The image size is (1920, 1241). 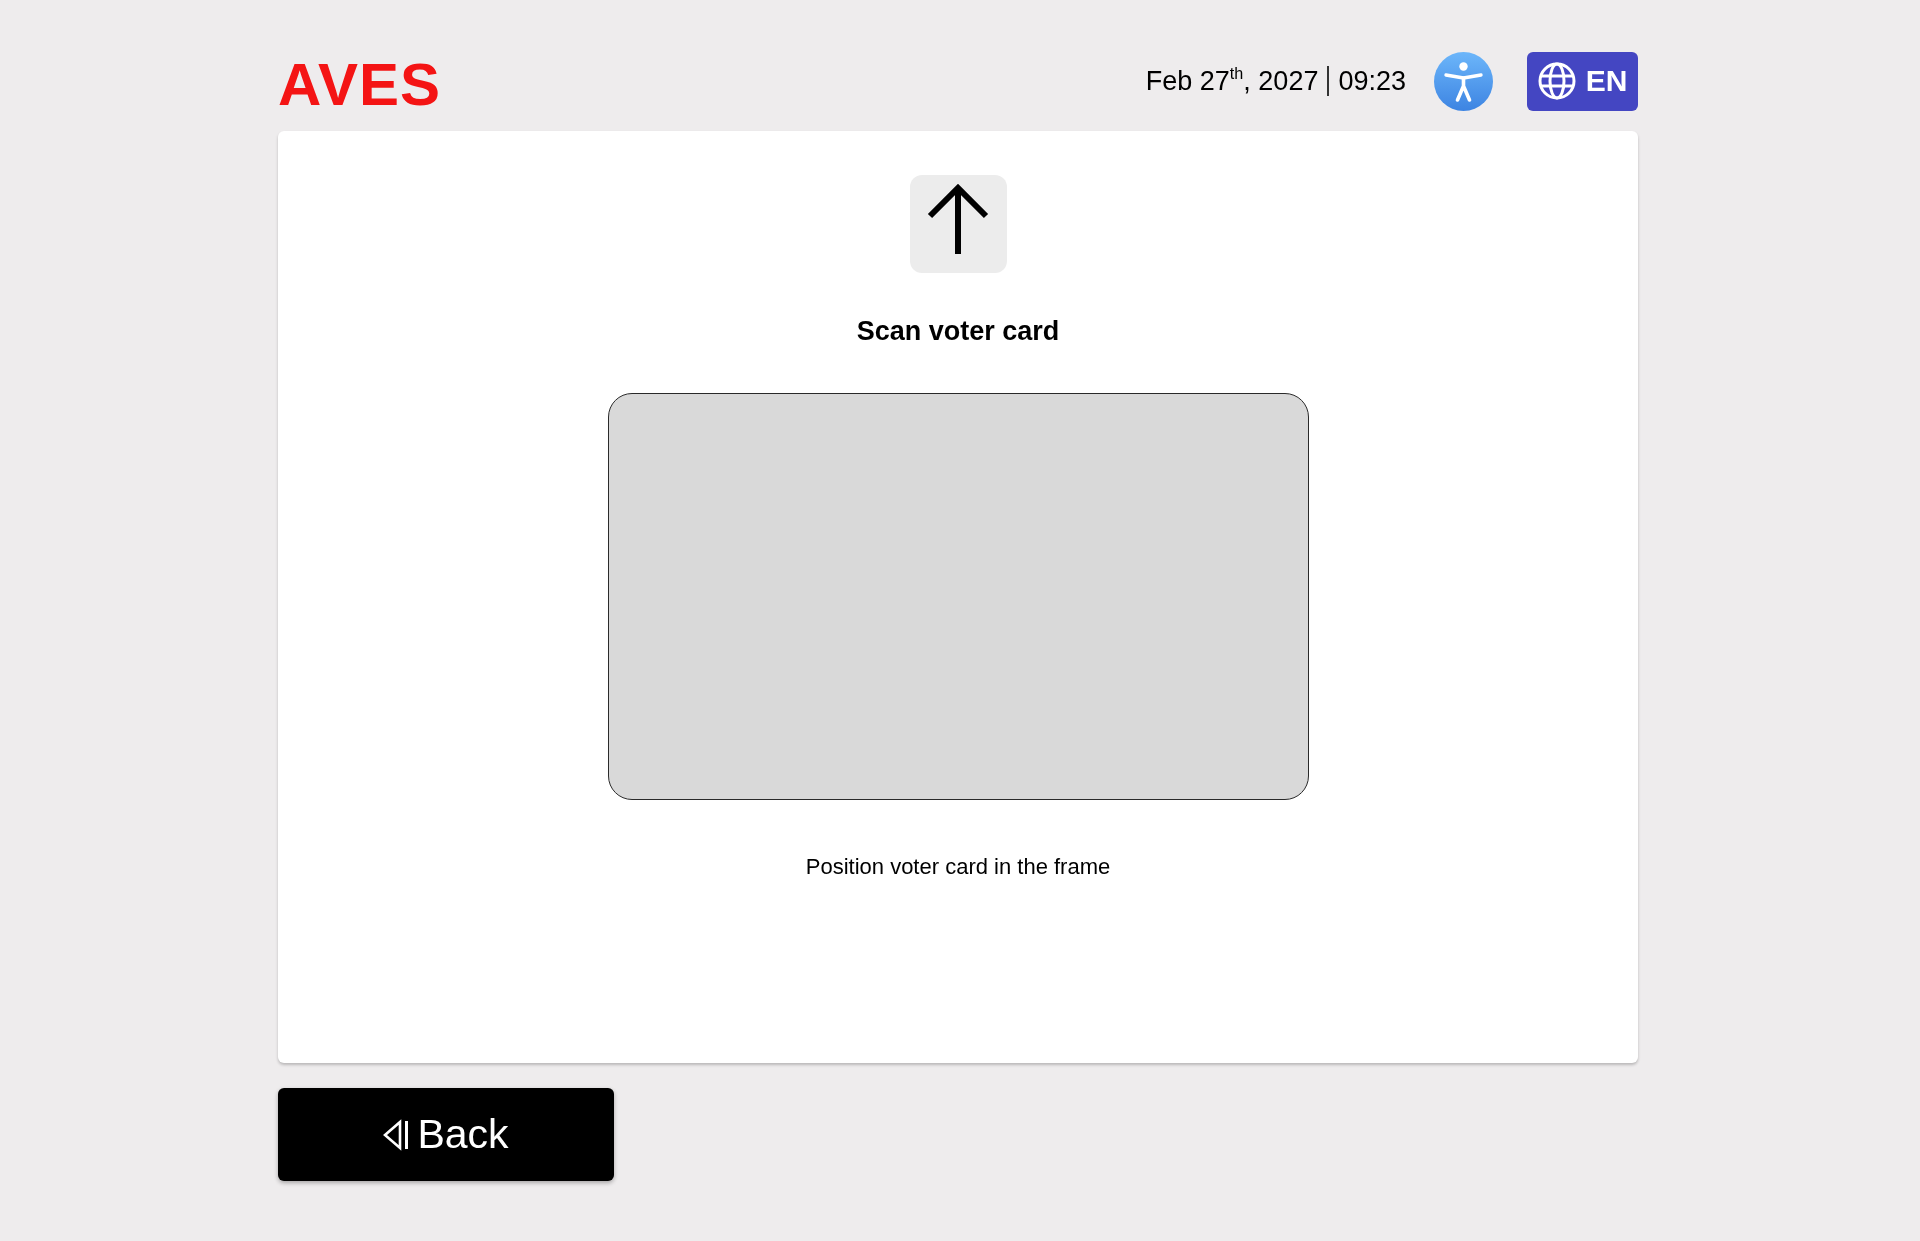 I want to click on arrow-up-icon, so click(x=958, y=224).